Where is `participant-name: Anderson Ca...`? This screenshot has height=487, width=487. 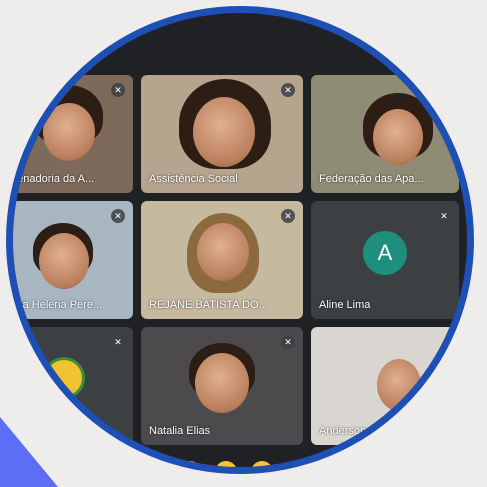
participant-name: Anderson Ca... is located at coordinates (356, 431).